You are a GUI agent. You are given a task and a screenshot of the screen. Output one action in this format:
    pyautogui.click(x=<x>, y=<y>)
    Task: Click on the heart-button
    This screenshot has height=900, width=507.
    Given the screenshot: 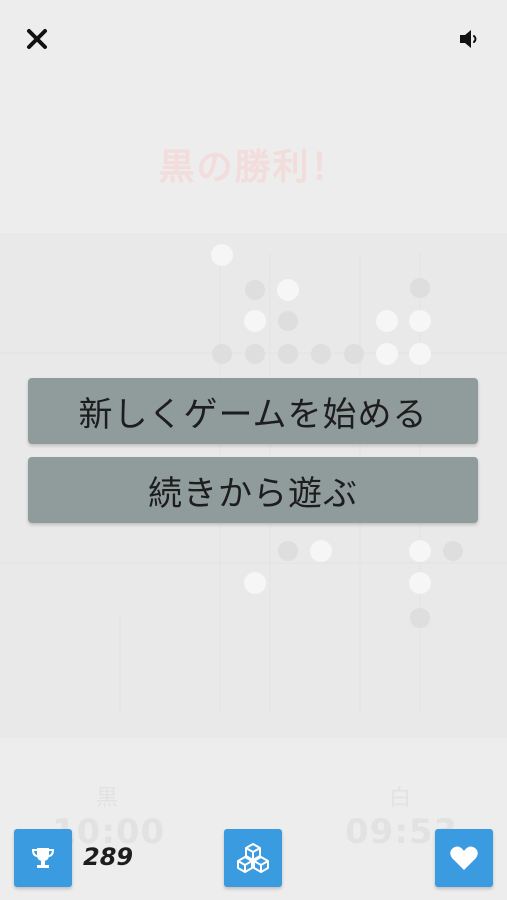 What is the action you would take?
    pyautogui.click(x=464, y=858)
    